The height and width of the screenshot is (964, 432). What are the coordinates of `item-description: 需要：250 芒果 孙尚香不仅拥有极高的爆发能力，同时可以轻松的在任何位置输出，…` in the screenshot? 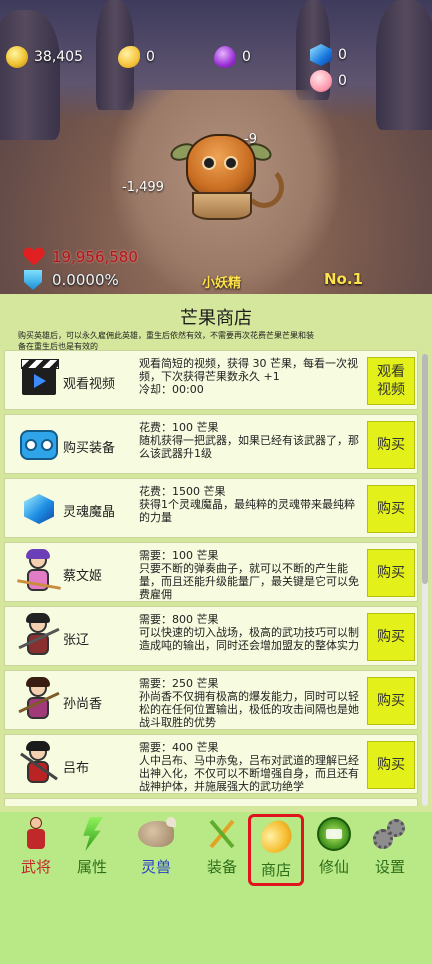 It's located at (249, 703).